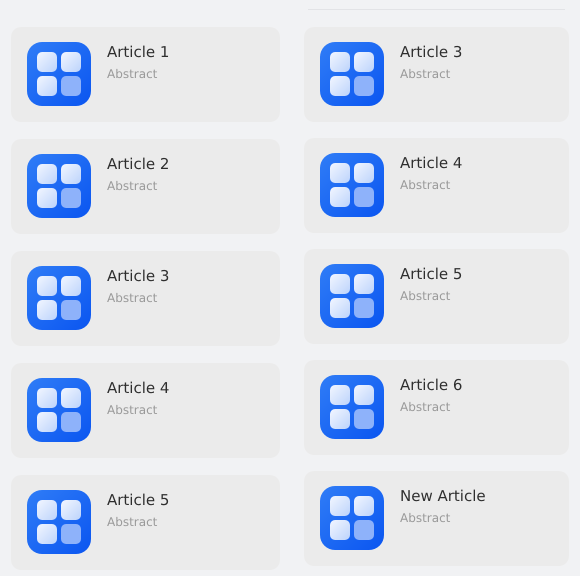  Describe the element at coordinates (138, 52) in the screenshot. I see `article-title: Article 1` at that location.